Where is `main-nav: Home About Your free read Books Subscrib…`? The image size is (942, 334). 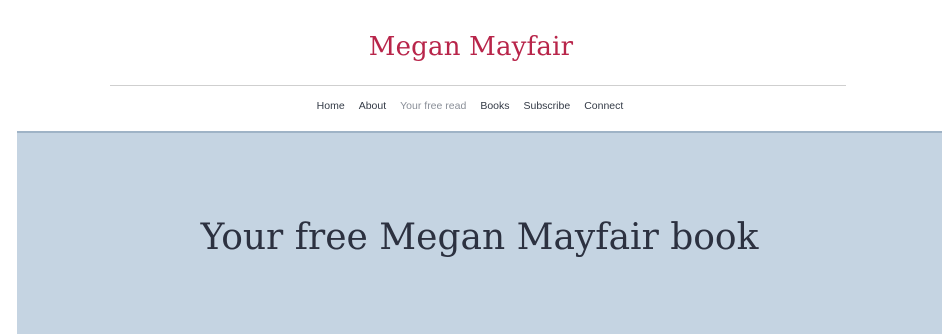 main-nav: Home About Your free read Books Subscrib… is located at coordinates (471, 106).